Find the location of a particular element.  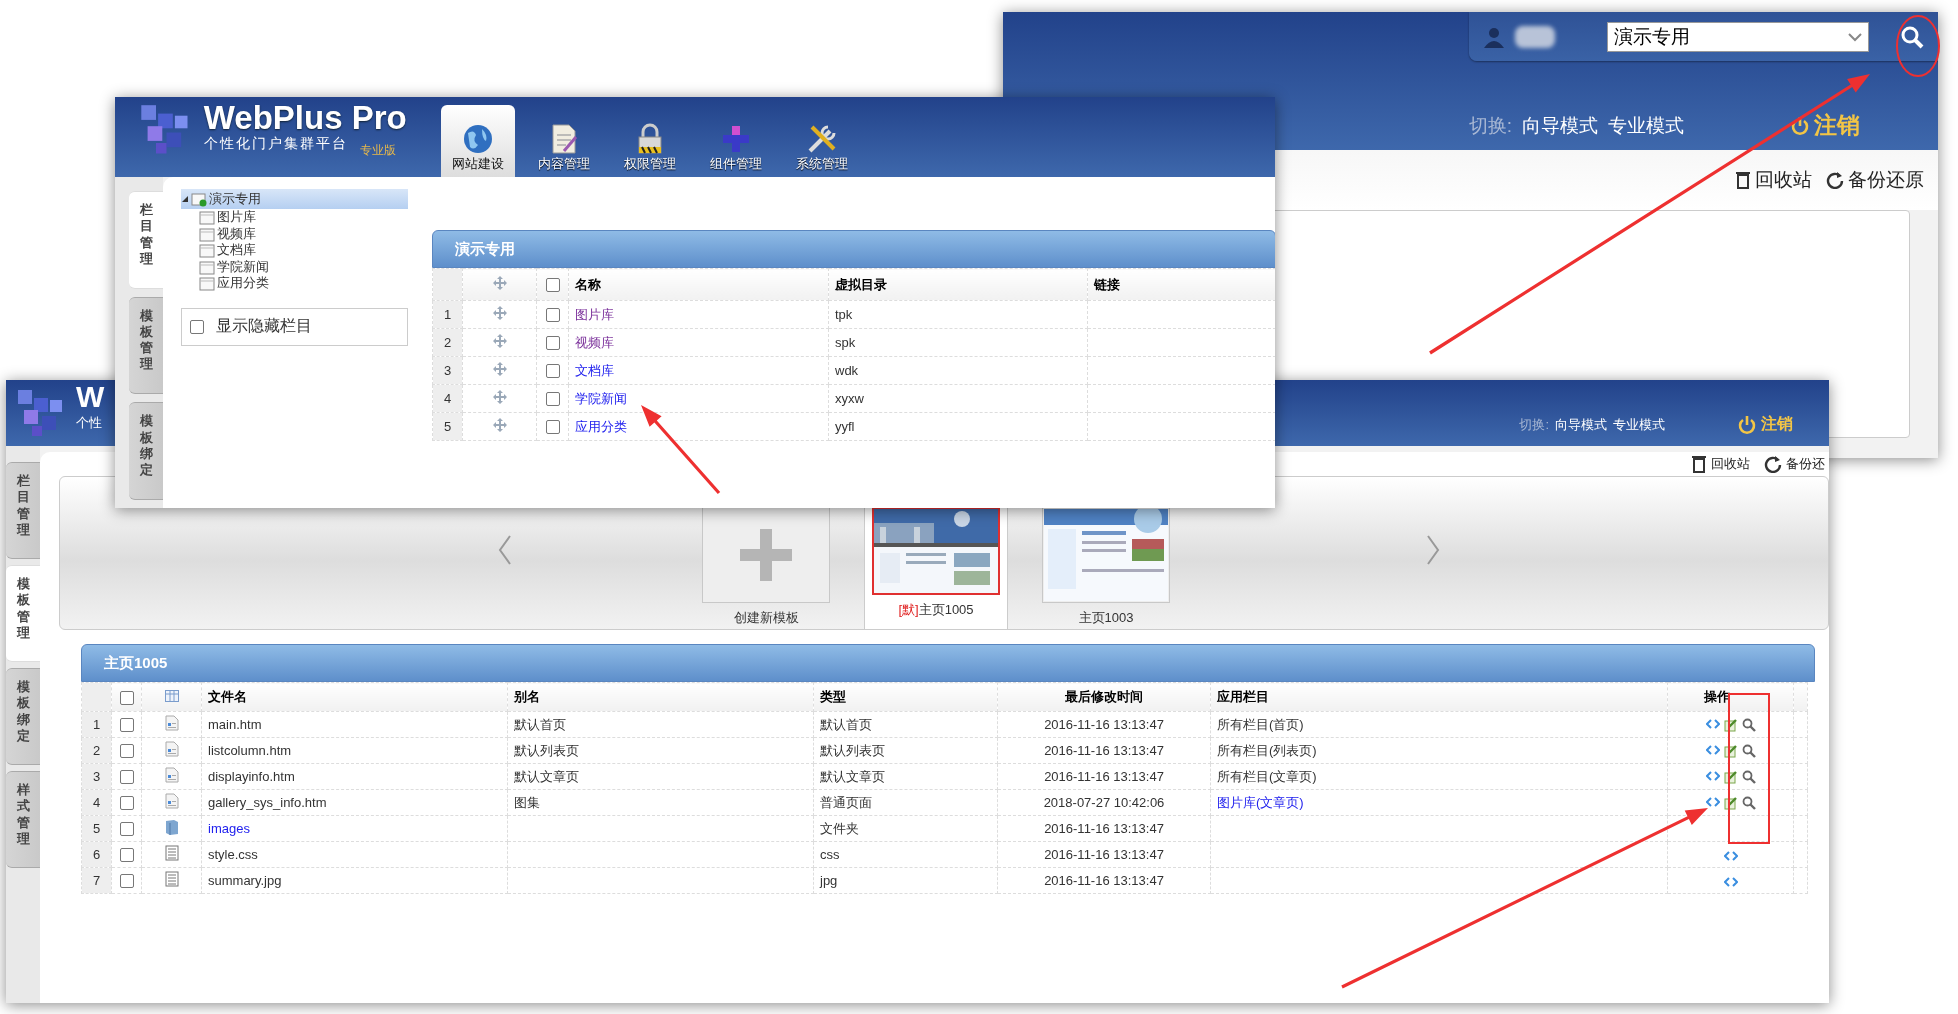

nav-tab: 网站建设 is located at coordinates (477, 141).